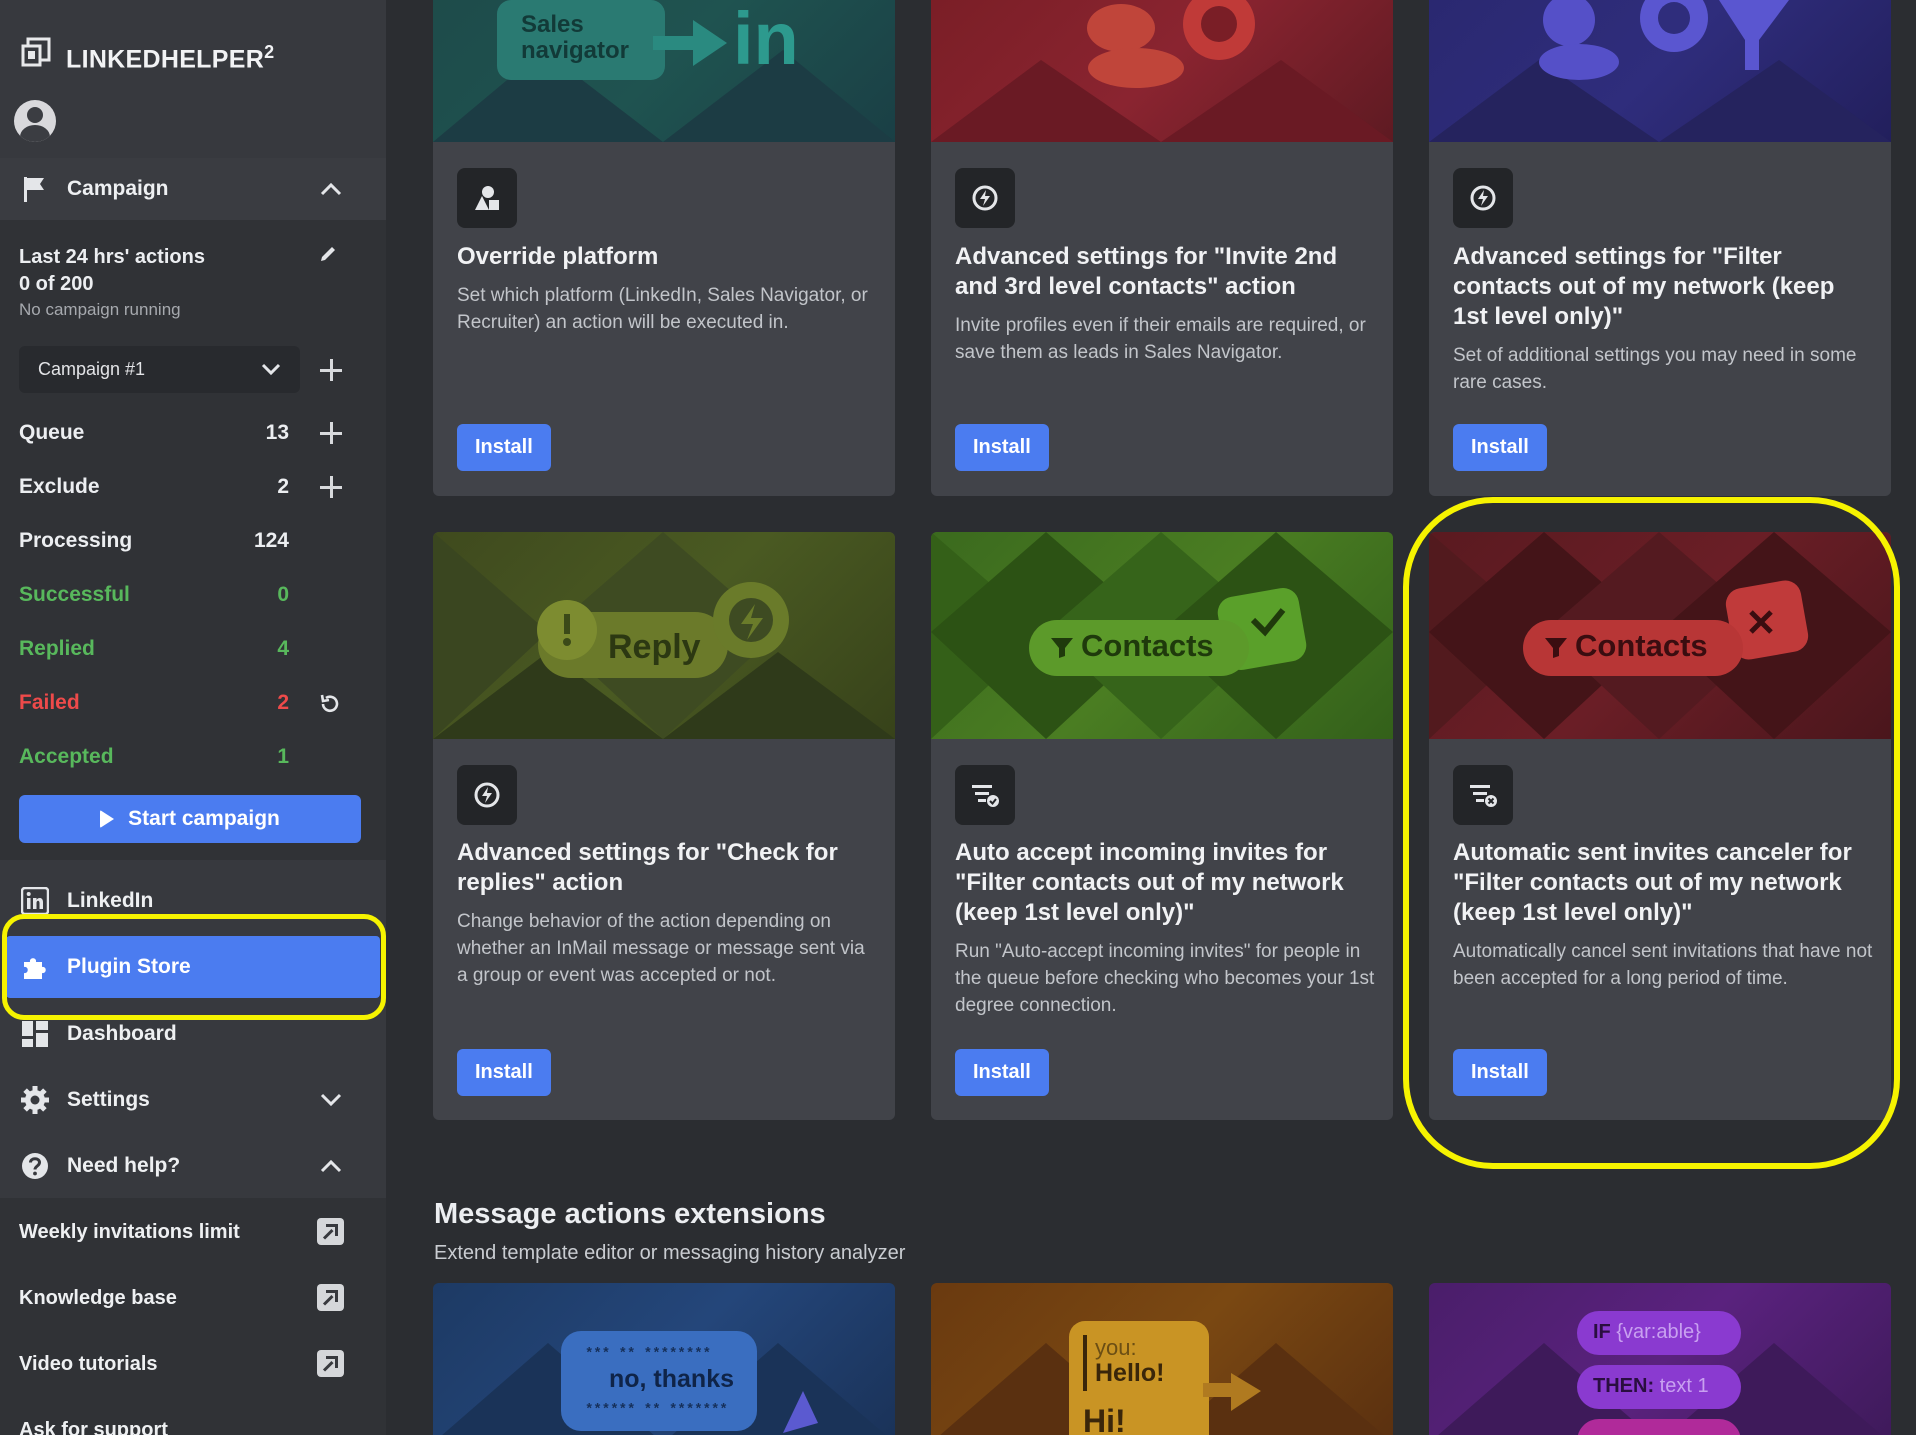 Image resolution: width=1916 pixels, height=1435 pixels. What do you see at coordinates (108, 1099) in the screenshot?
I see `nav-settings-label: Settings` at bounding box center [108, 1099].